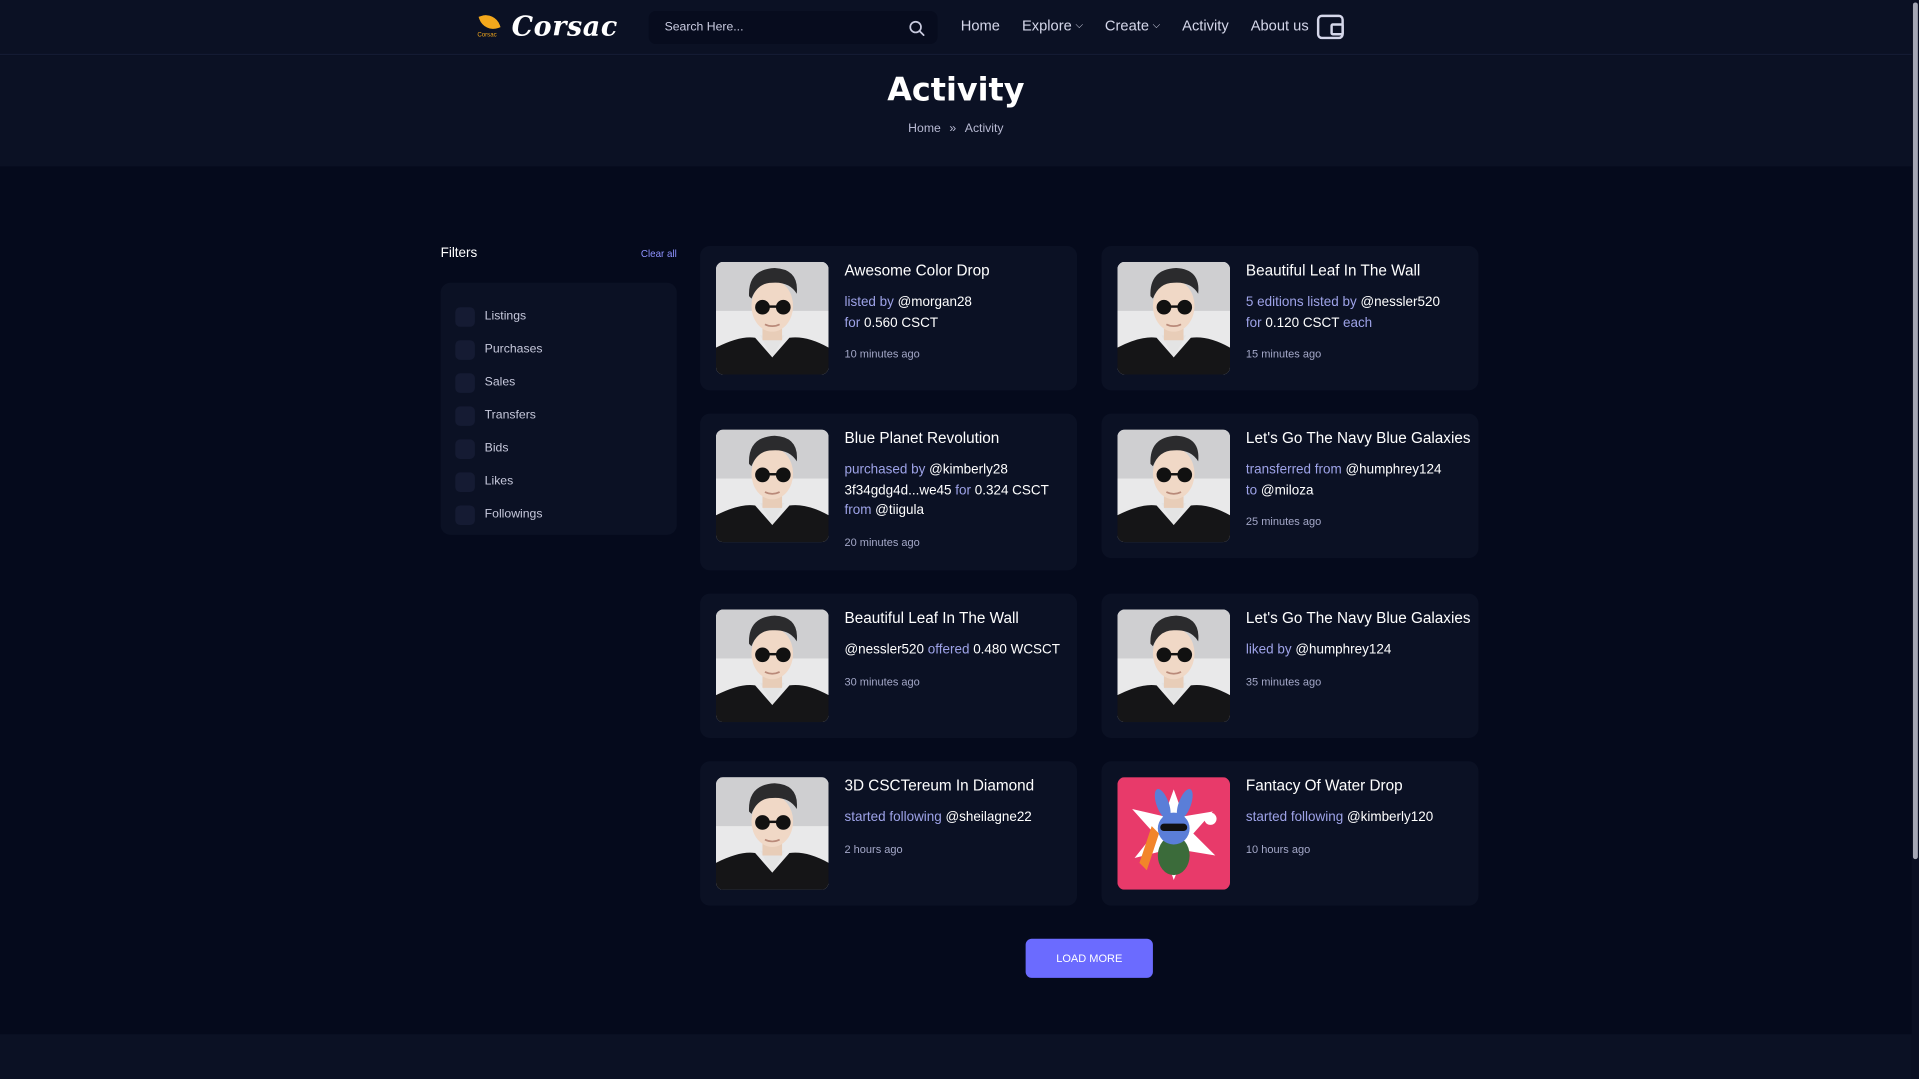  Describe the element at coordinates (1174, 833) in the screenshot. I see `nft-thumbnail-bunny` at that location.